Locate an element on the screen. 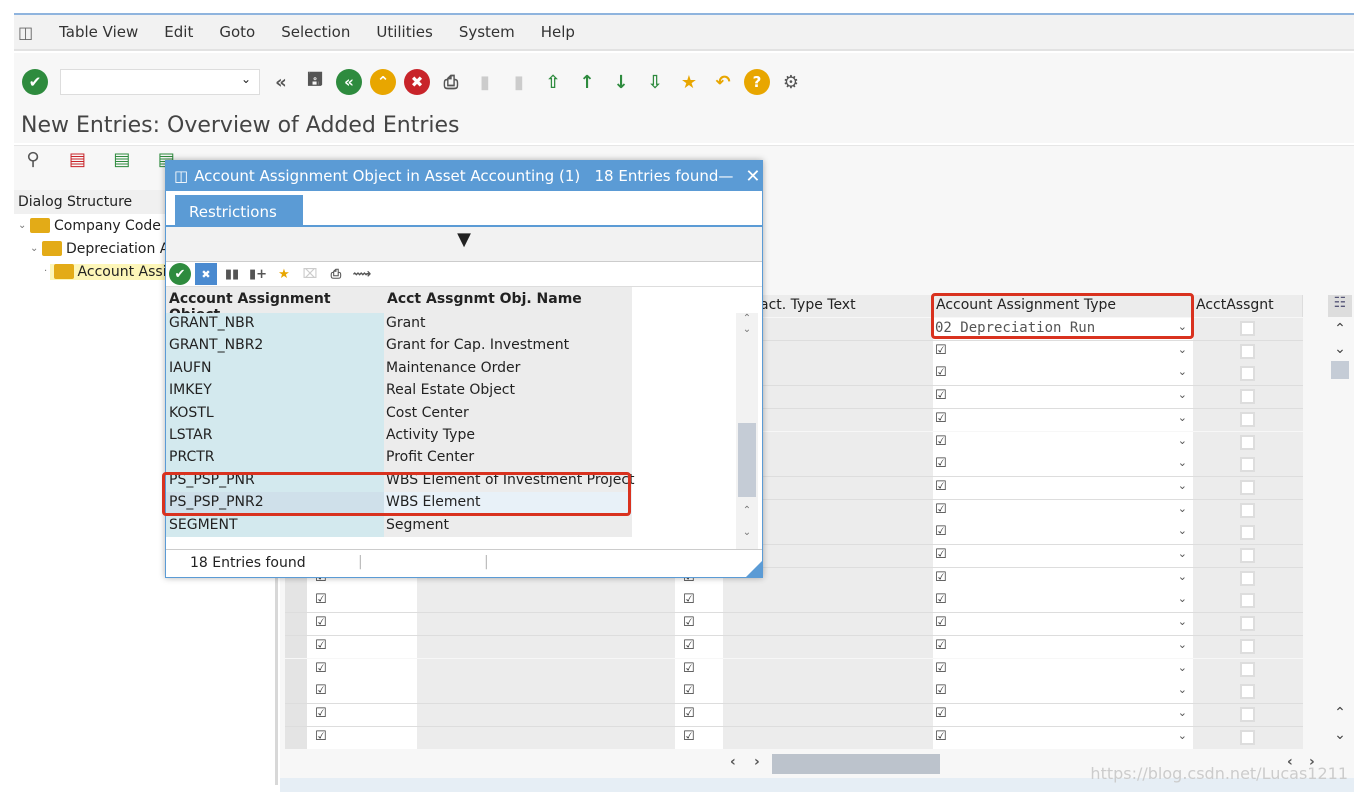 The image size is (1354, 792). list-item: GRANT_NBR Grant is located at coordinates (399, 324).